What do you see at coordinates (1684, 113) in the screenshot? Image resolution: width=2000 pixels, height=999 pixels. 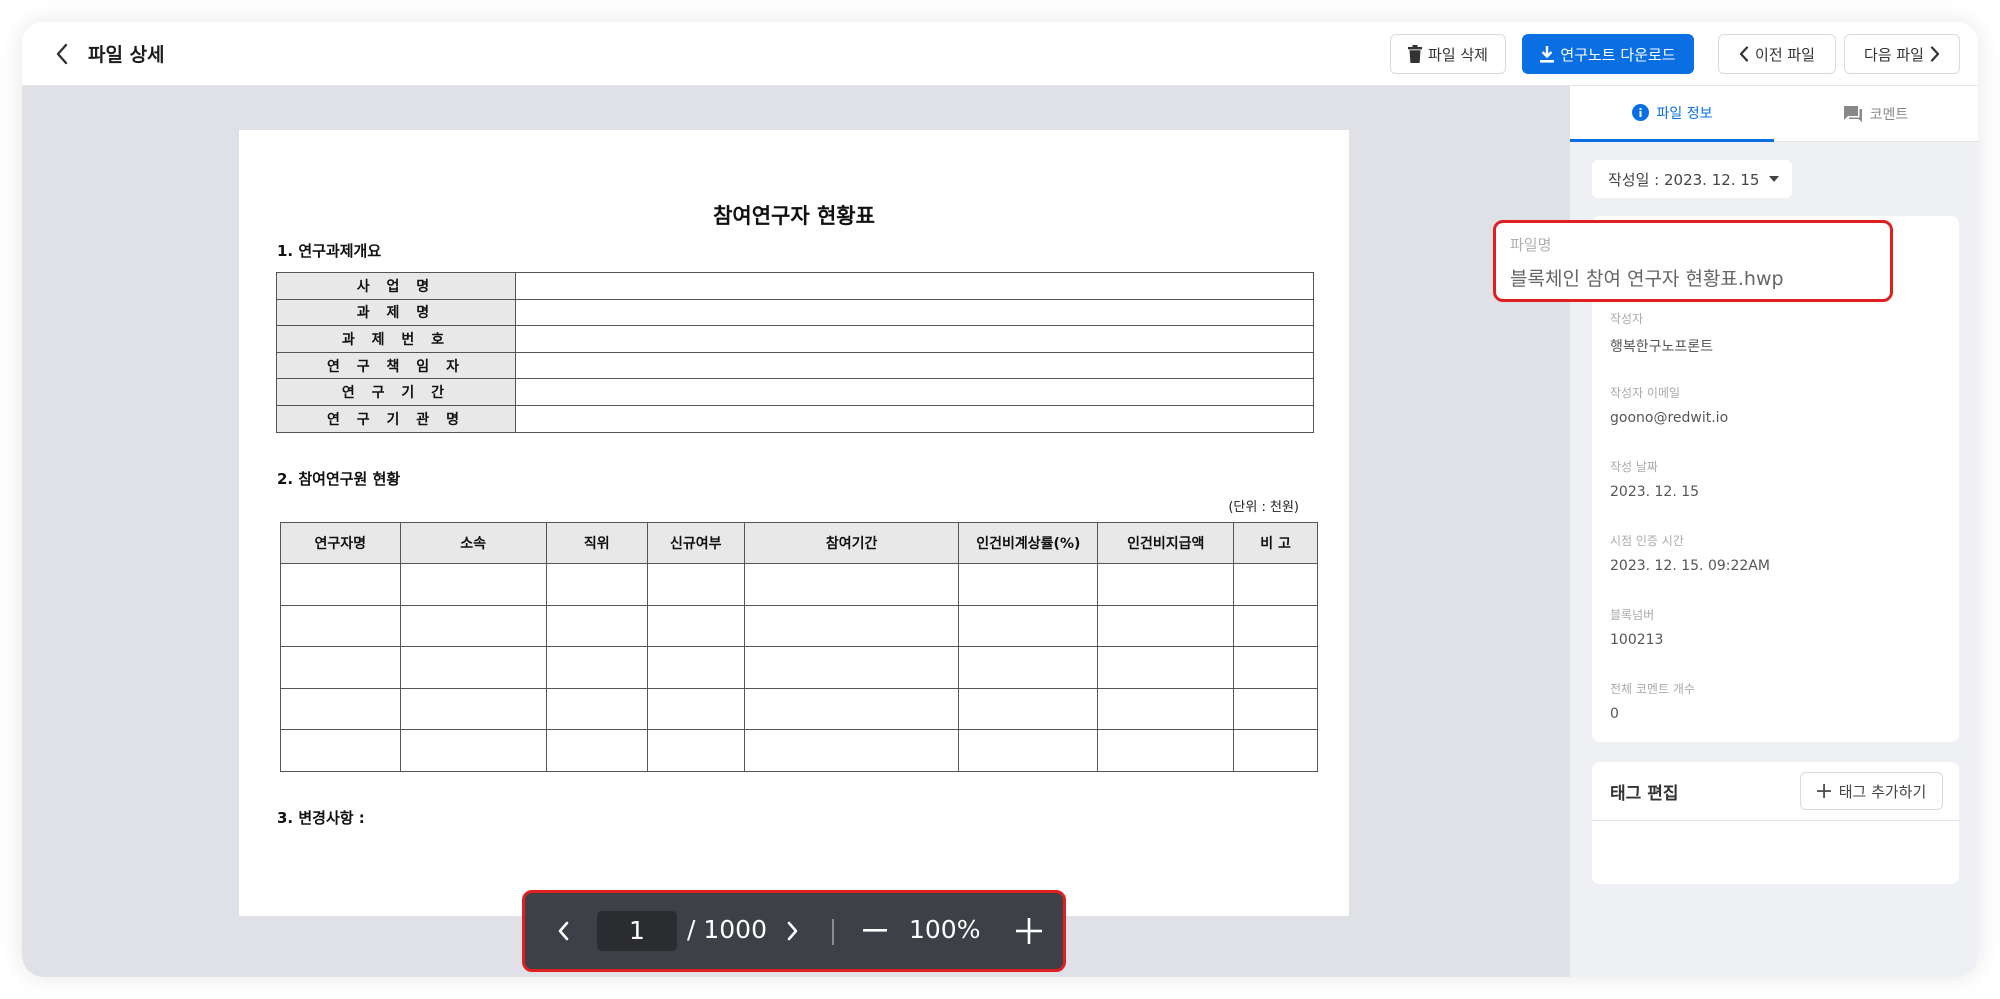 I see `tab-file-info-label: 파일 정보` at bounding box center [1684, 113].